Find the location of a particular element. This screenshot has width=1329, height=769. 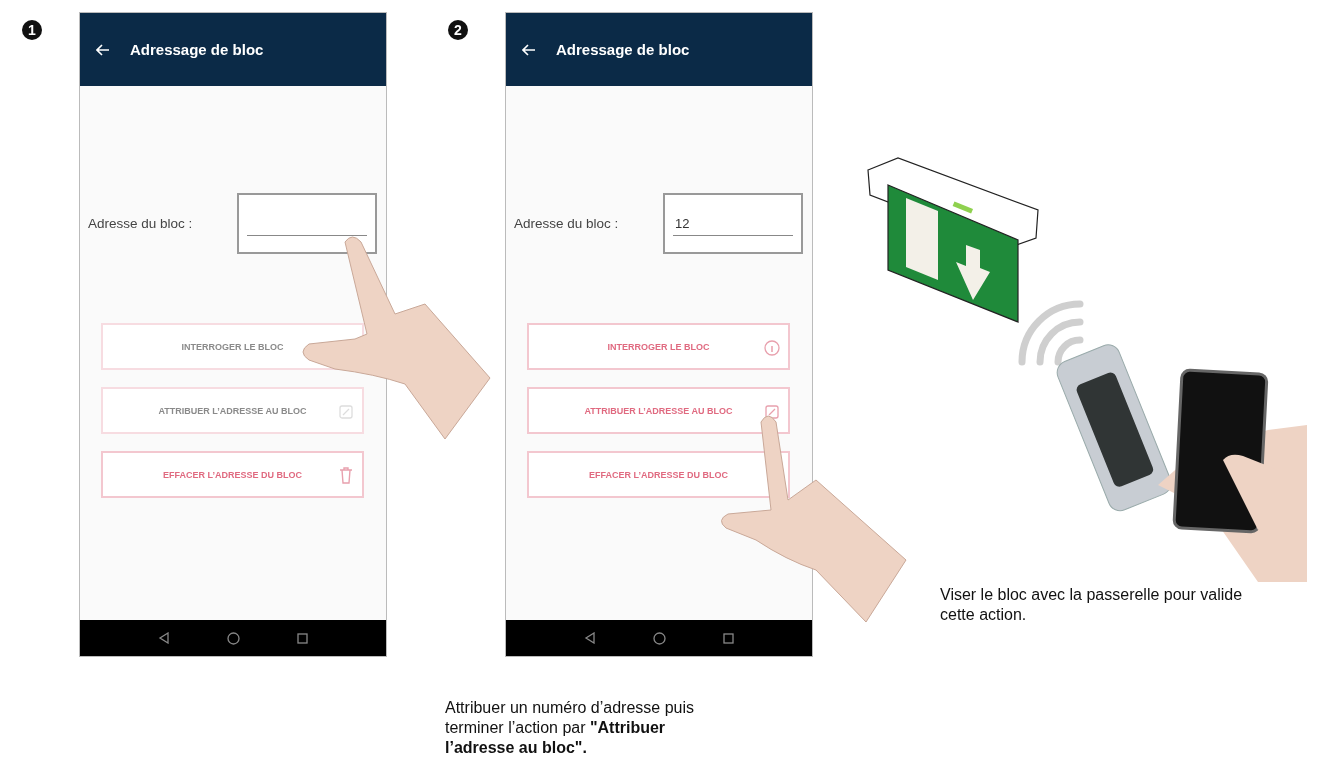

address-field: 12 is located at coordinates (733, 223).